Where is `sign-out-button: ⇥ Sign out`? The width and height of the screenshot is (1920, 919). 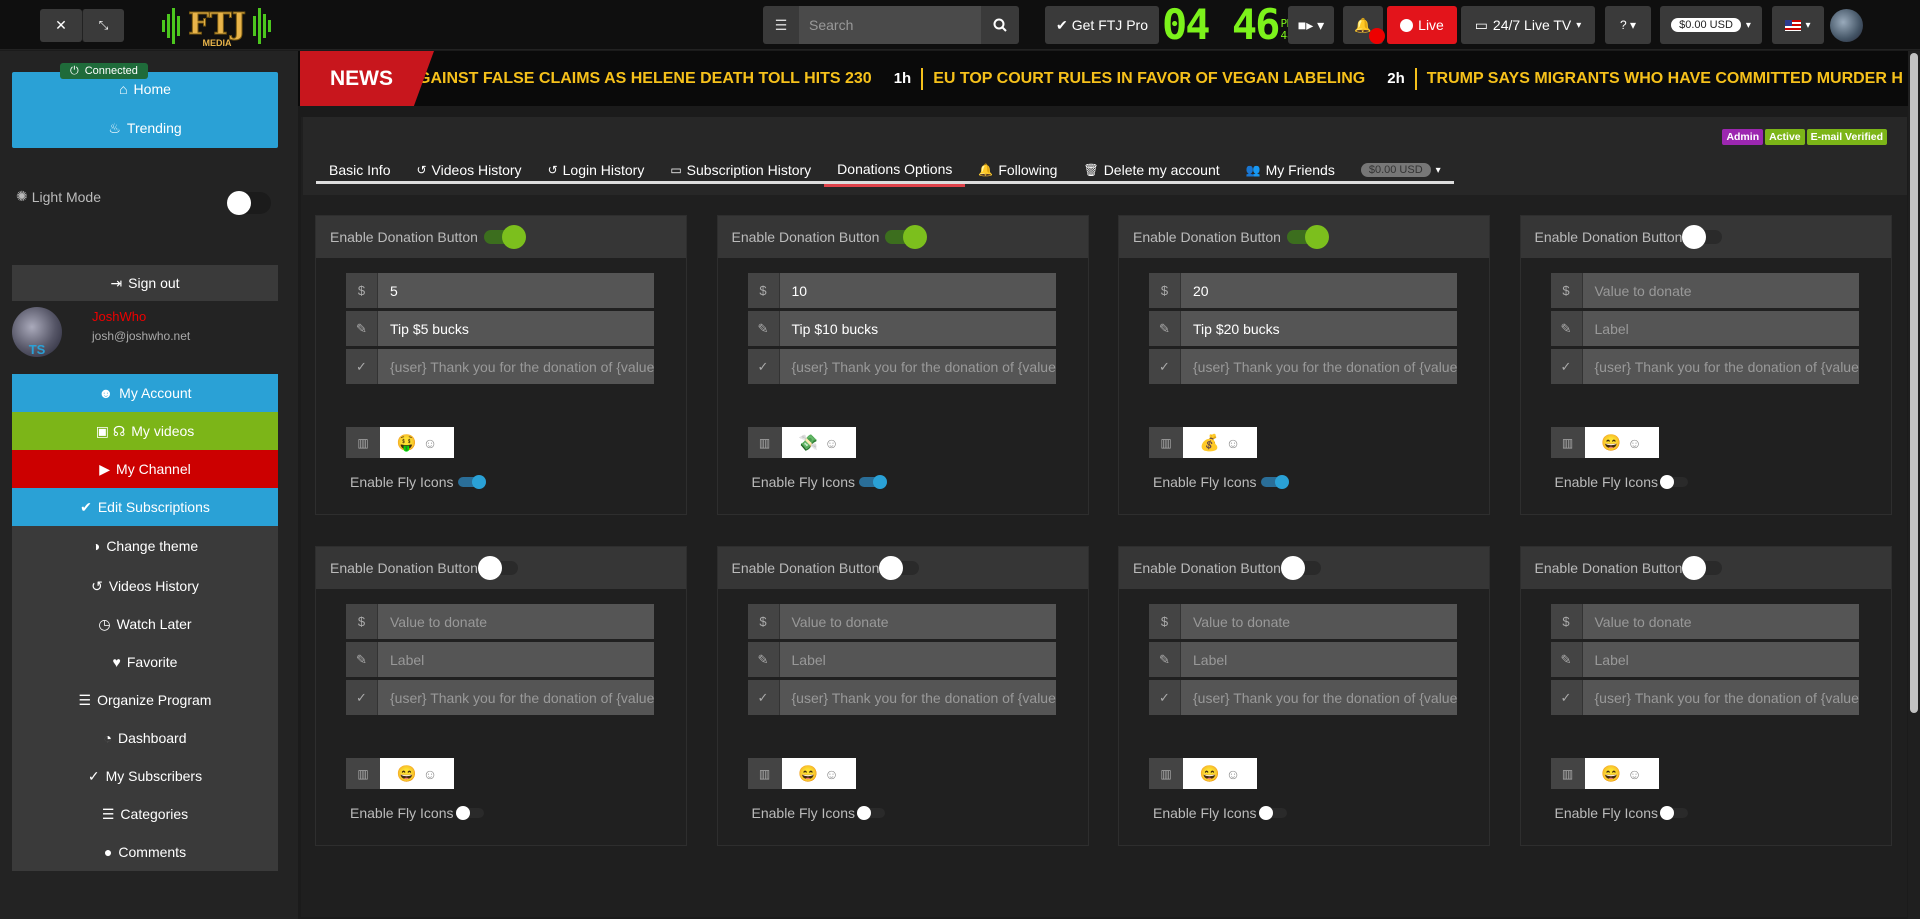 sign-out-button: ⇥ Sign out is located at coordinates (145, 283).